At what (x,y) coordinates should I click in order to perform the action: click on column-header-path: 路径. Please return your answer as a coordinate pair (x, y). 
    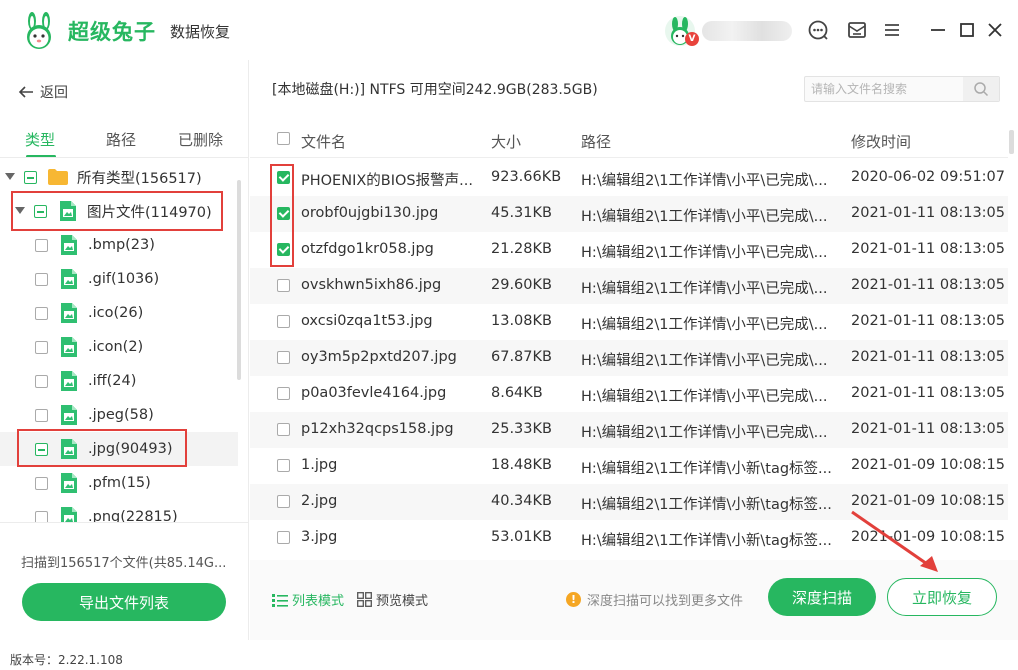
    Looking at the image, I should click on (596, 141).